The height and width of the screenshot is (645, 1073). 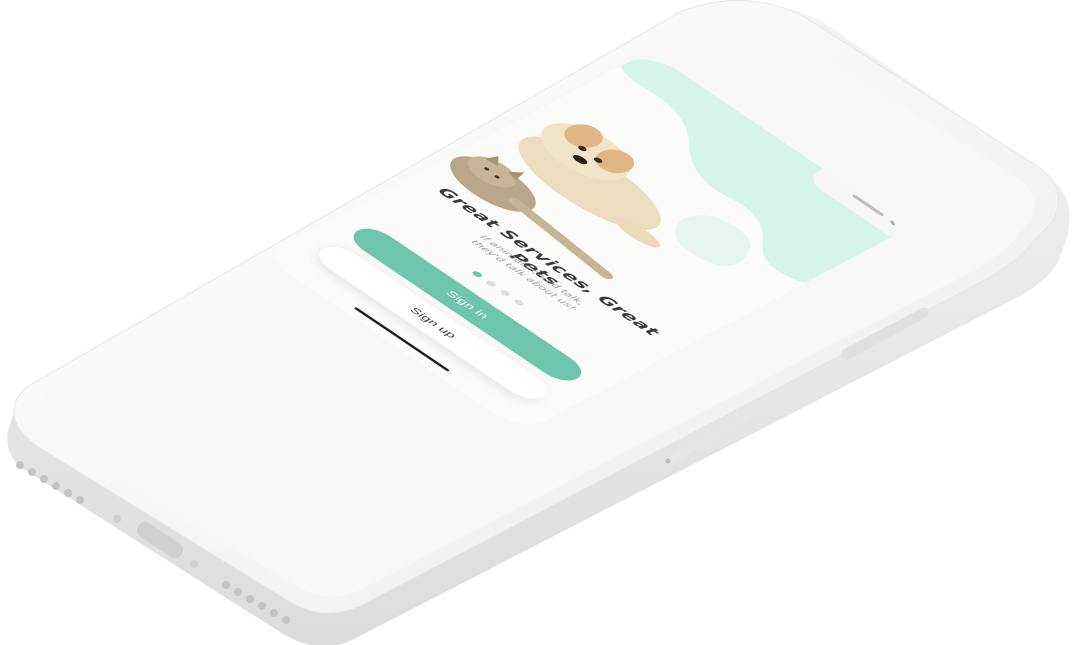 What do you see at coordinates (713, 240) in the screenshot?
I see `decorative-blob` at bounding box center [713, 240].